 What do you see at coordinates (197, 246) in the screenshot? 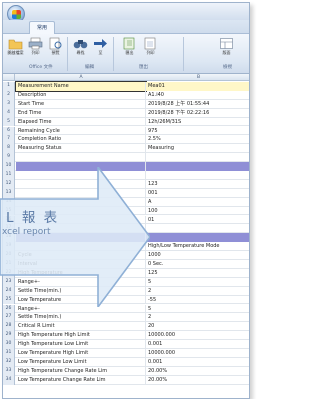
I see `cell-b: High/Low Temperature Mode` at bounding box center [197, 246].